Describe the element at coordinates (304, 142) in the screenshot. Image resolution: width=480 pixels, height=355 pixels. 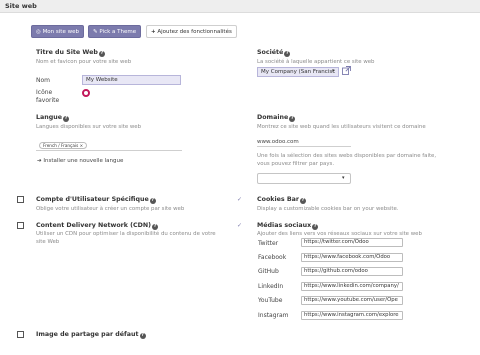
I see `domain-input: www.odoo.com` at that location.